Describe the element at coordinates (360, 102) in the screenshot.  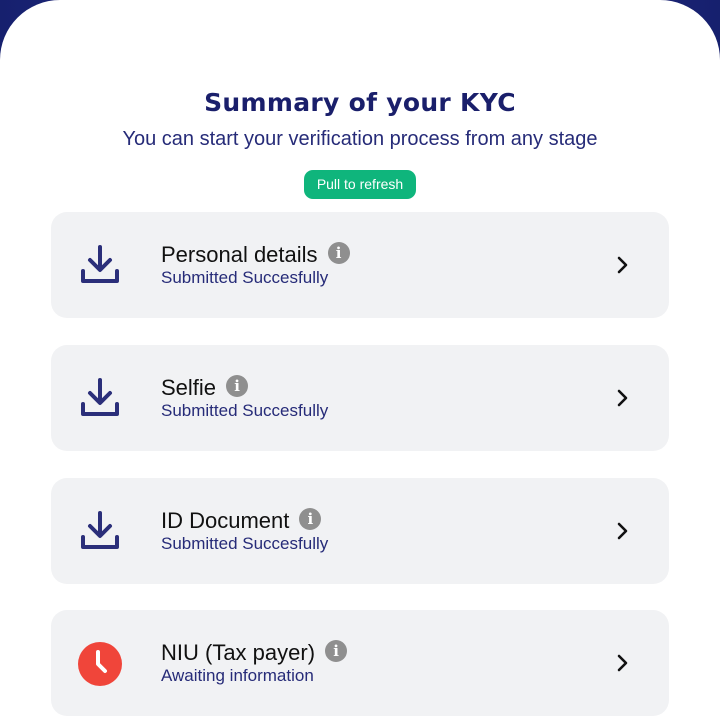
I see `page-title: Summary of your KYC` at that location.